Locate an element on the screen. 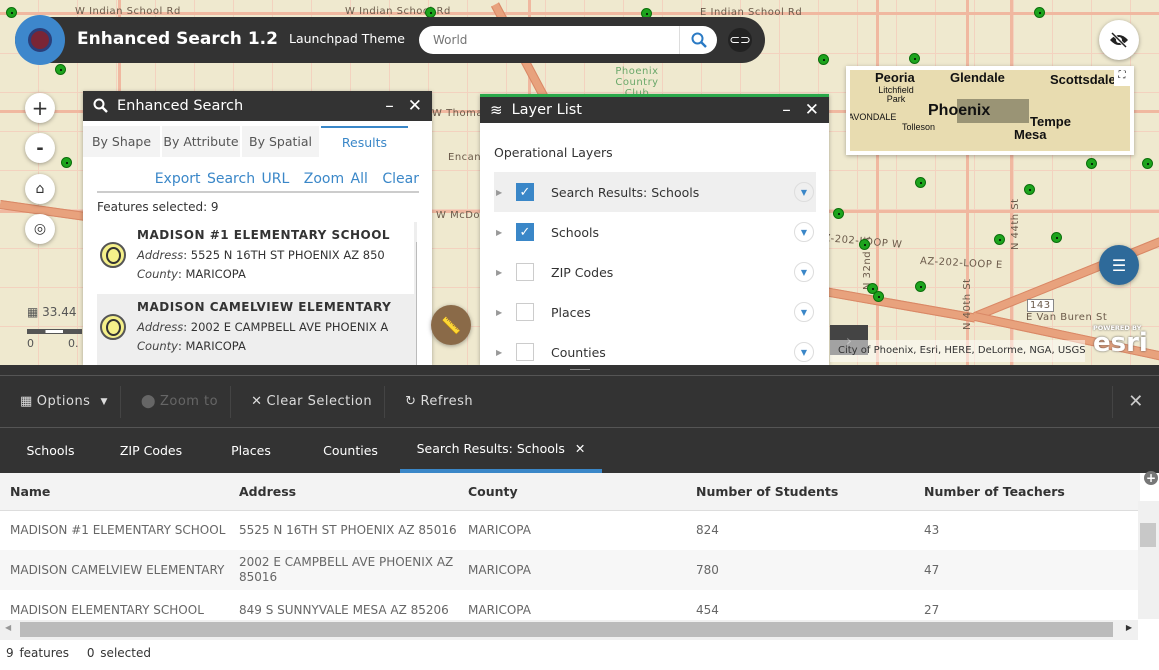  tab-places: Places is located at coordinates (251, 450).